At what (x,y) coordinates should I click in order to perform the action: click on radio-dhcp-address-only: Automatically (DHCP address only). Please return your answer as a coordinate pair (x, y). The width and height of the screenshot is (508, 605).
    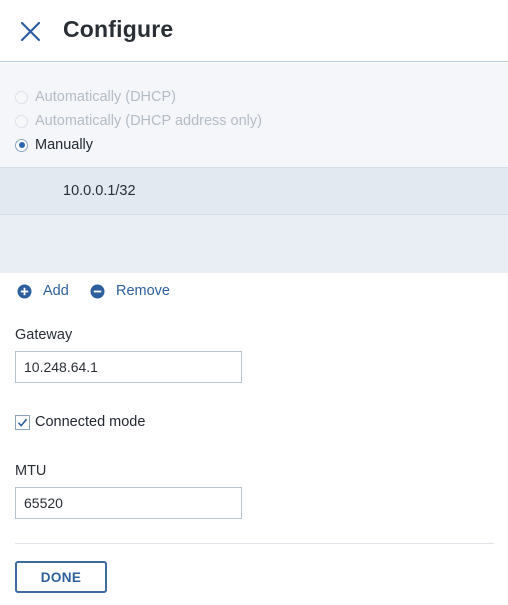
    Looking at the image, I should click on (138, 121).